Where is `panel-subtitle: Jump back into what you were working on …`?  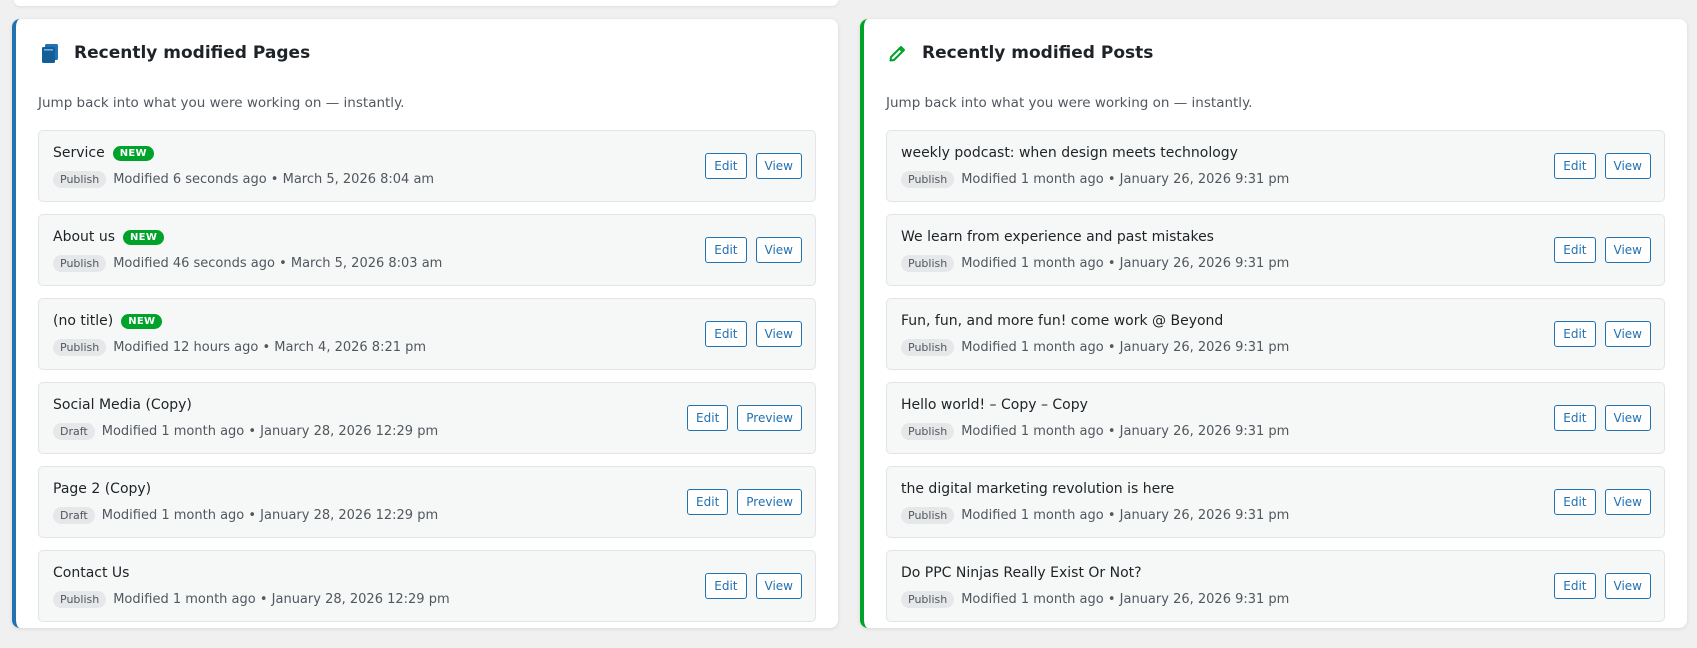 panel-subtitle: Jump back into what you were working on … is located at coordinates (221, 103).